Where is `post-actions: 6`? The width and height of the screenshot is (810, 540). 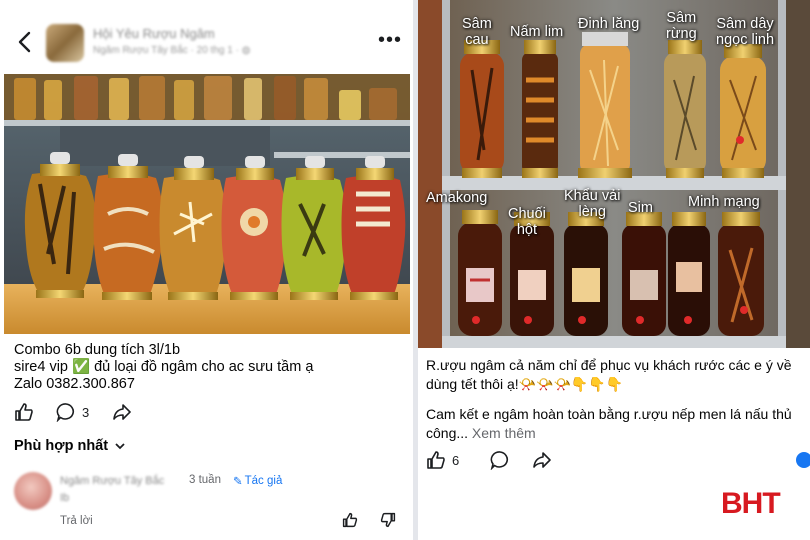
post-actions: 6 is located at coordinates (536, 461).